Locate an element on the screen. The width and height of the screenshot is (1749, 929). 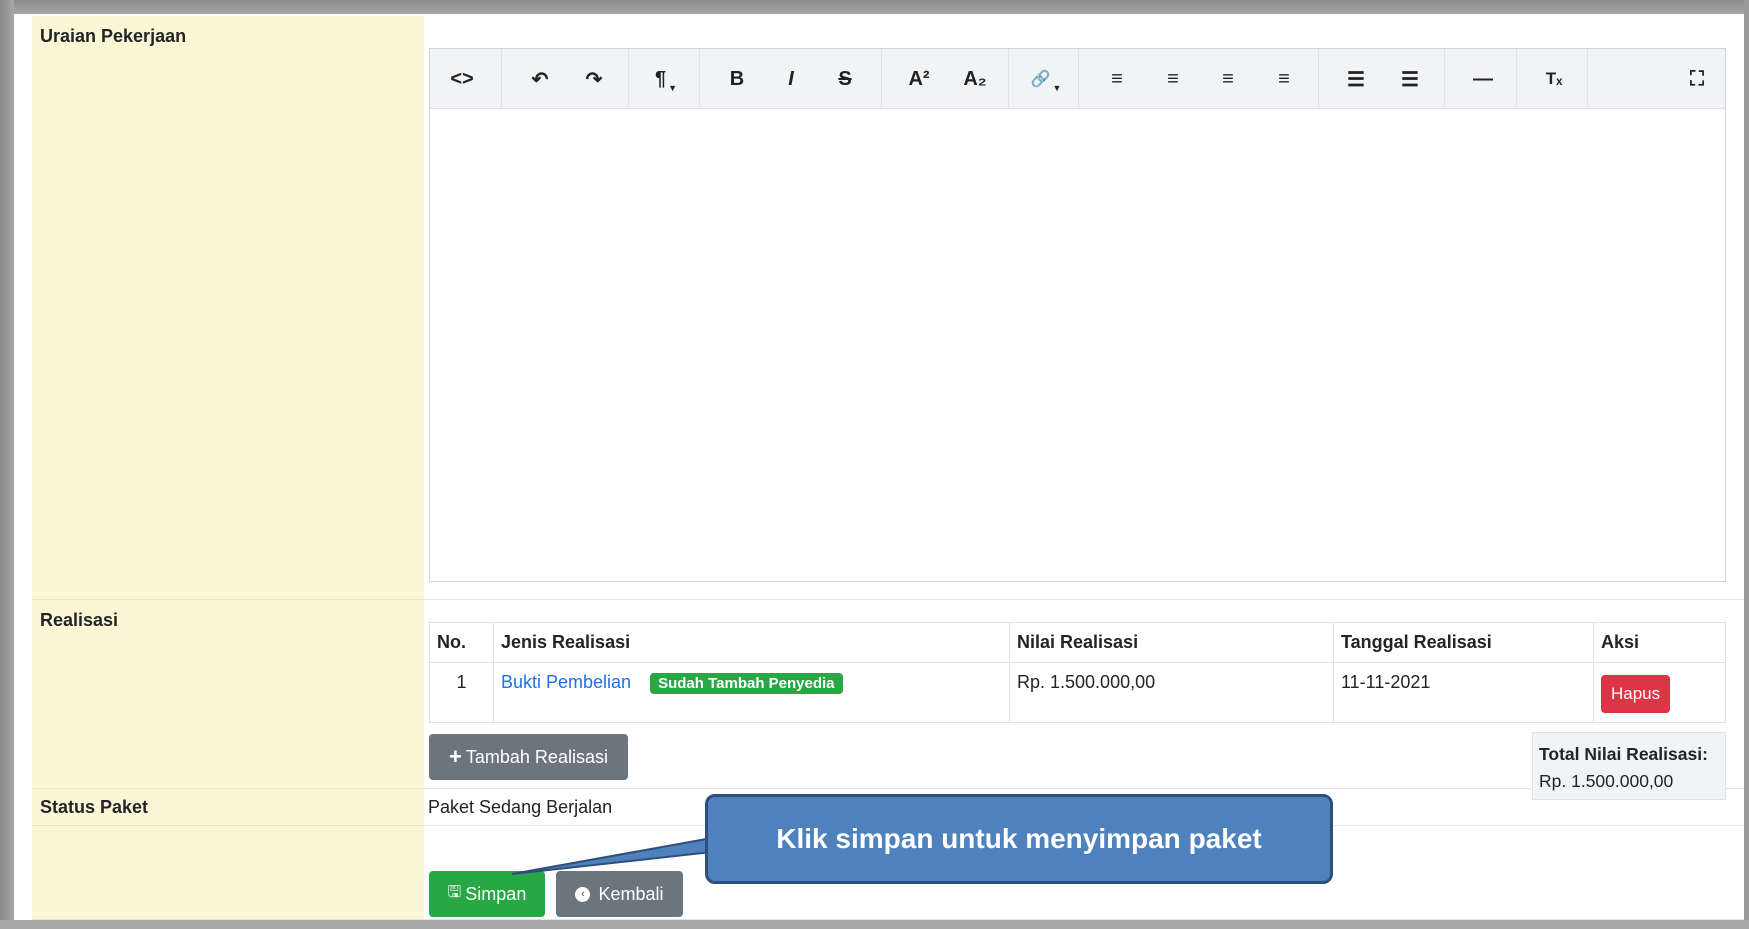
col-header-no: No. is located at coordinates (461, 642).